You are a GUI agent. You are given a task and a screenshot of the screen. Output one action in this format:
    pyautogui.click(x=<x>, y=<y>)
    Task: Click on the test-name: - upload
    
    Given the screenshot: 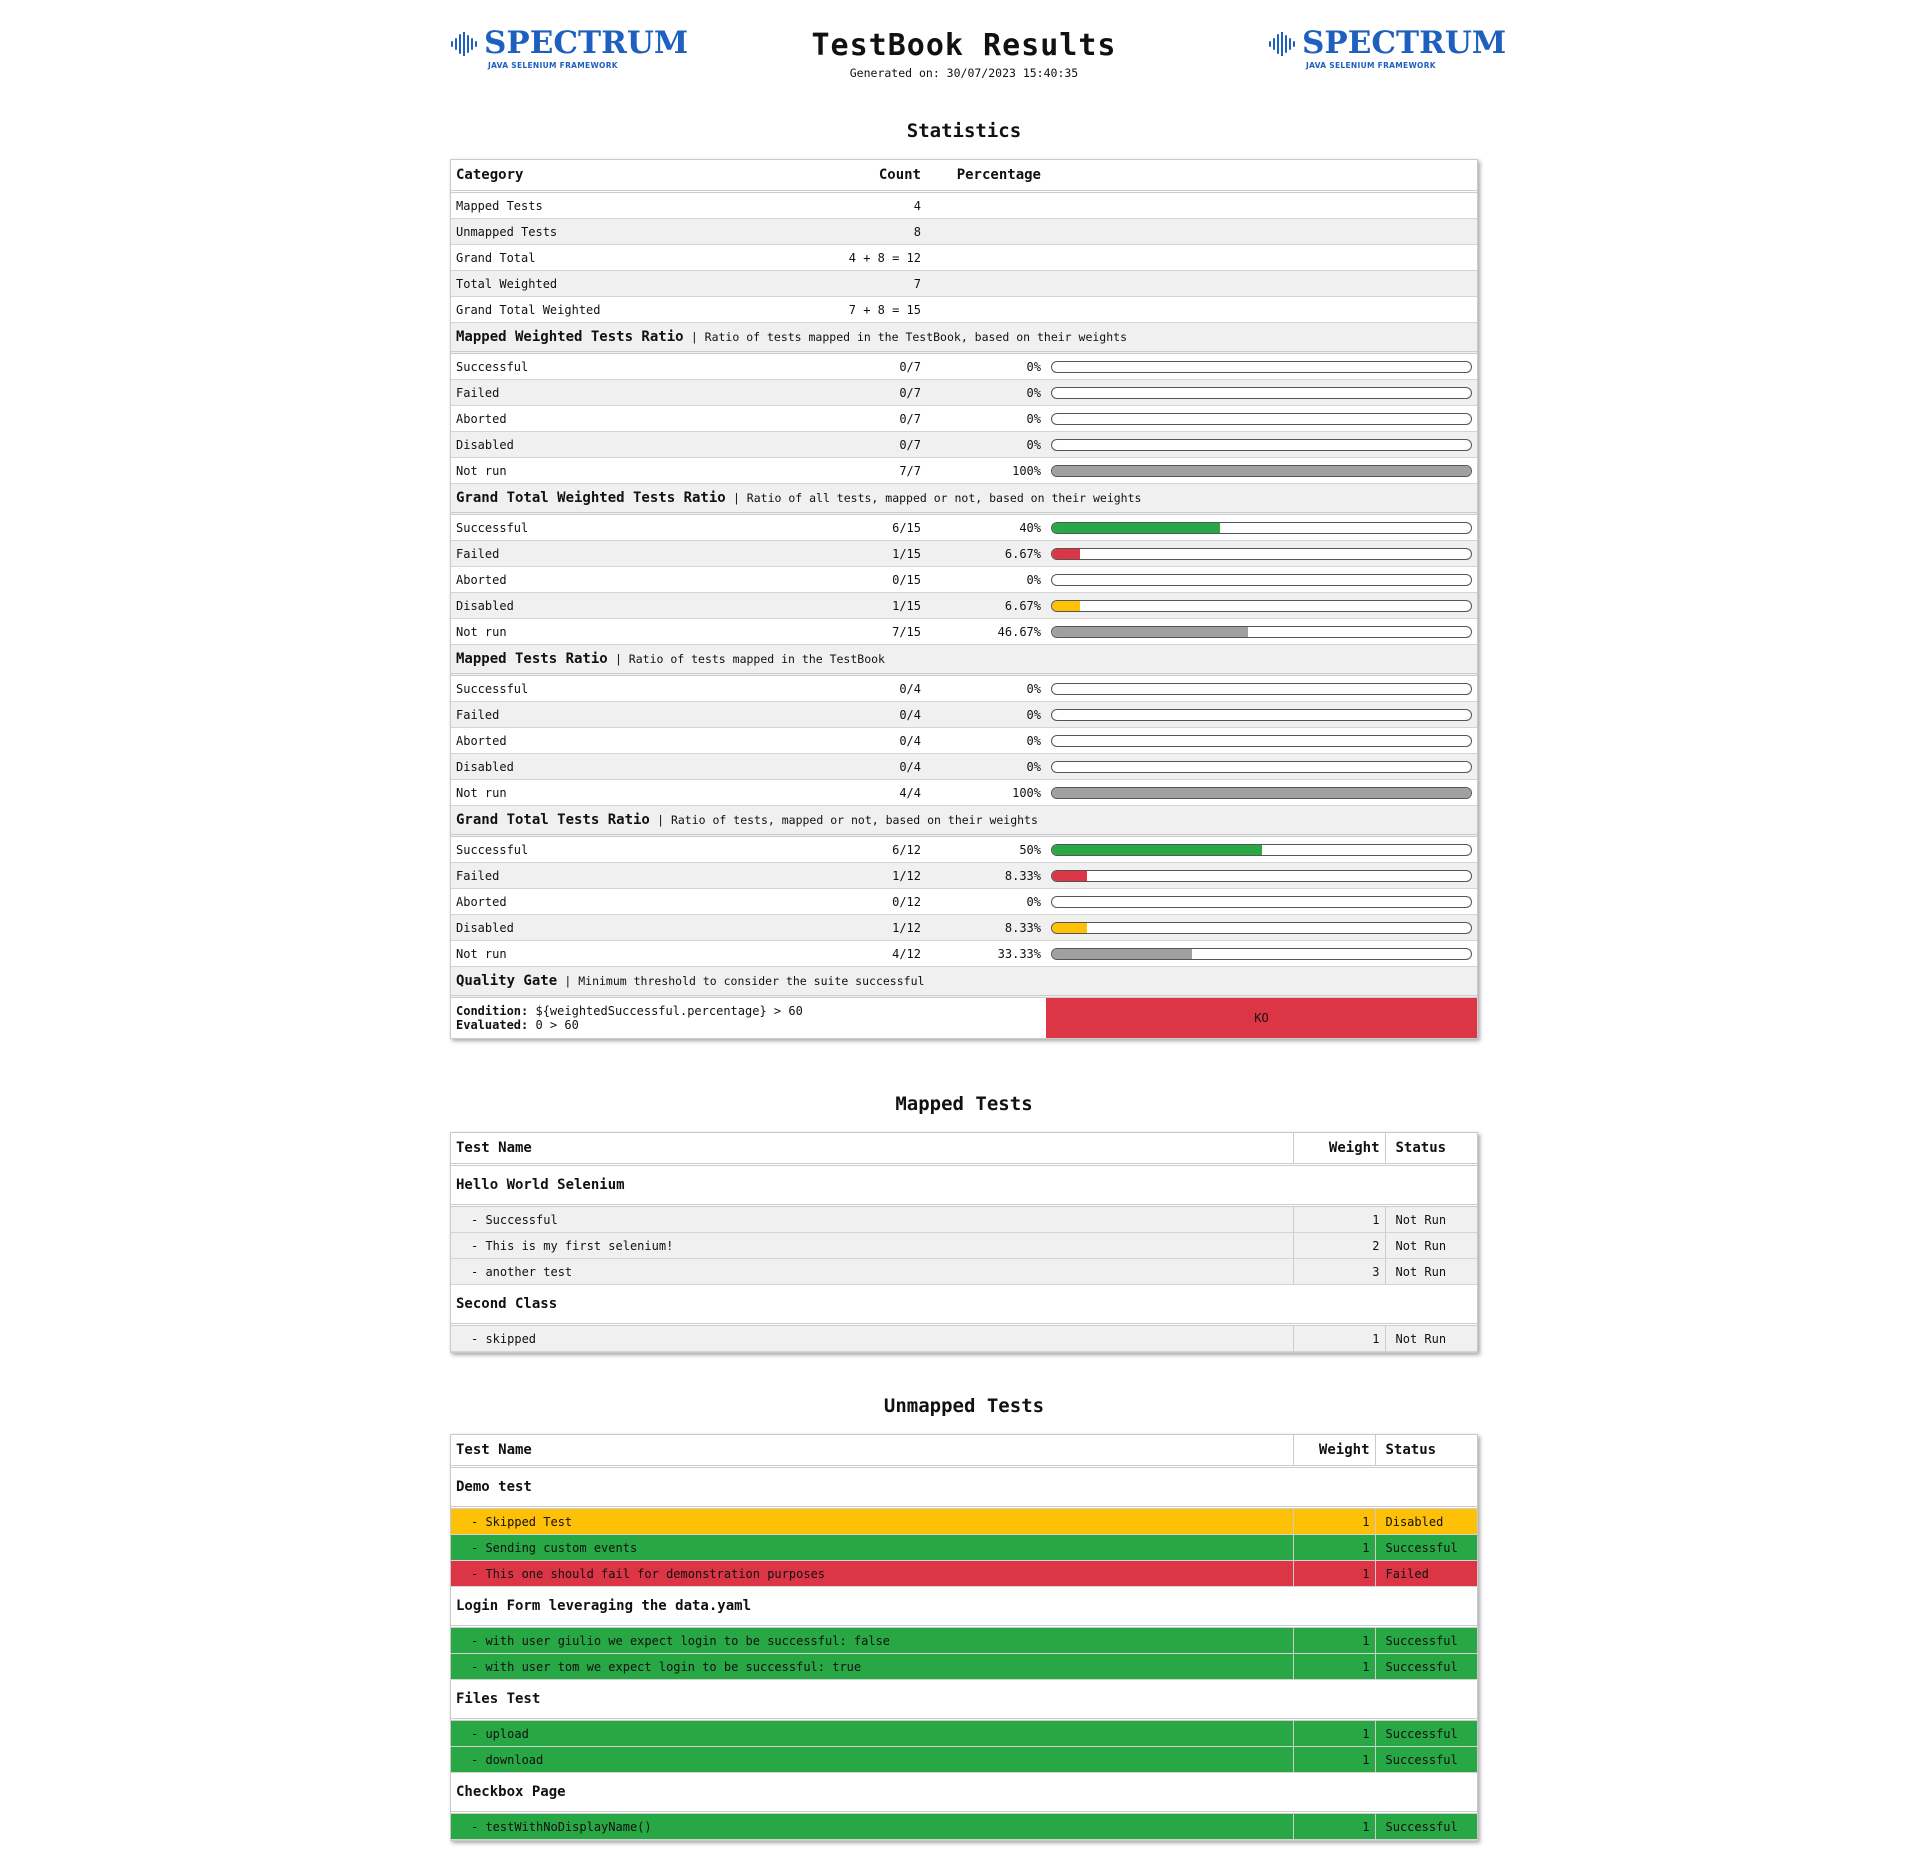 What is the action you would take?
    pyautogui.click(x=872, y=1733)
    